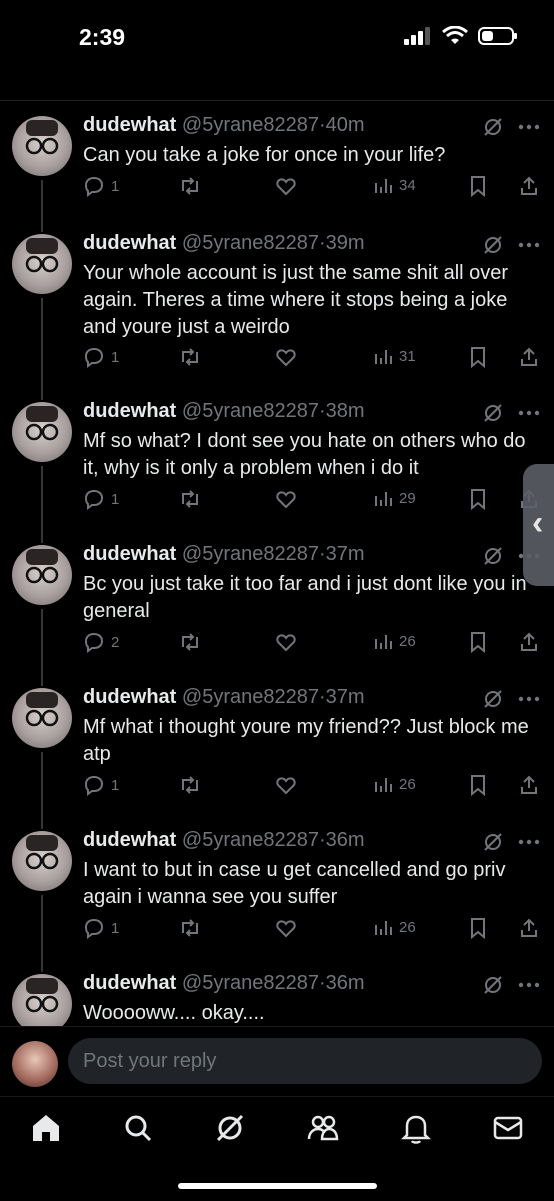 The height and width of the screenshot is (1201, 554). I want to click on timestamp: 39m, so click(345, 243).